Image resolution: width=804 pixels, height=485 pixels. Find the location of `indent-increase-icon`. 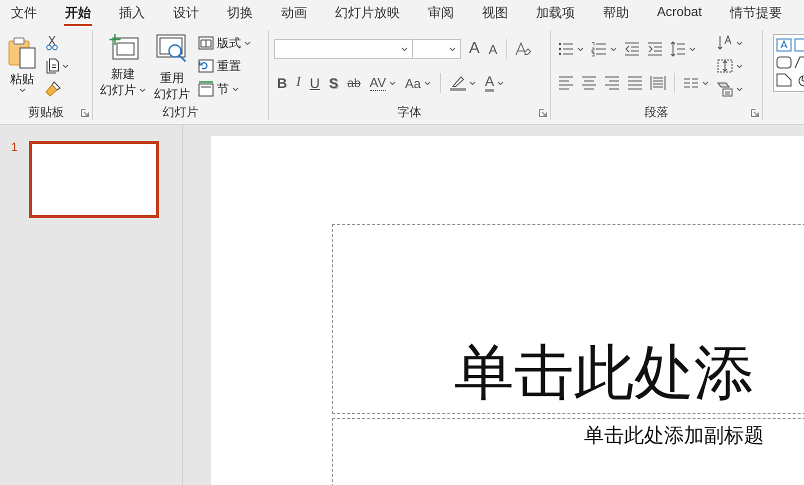

indent-increase-icon is located at coordinates (655, 49).